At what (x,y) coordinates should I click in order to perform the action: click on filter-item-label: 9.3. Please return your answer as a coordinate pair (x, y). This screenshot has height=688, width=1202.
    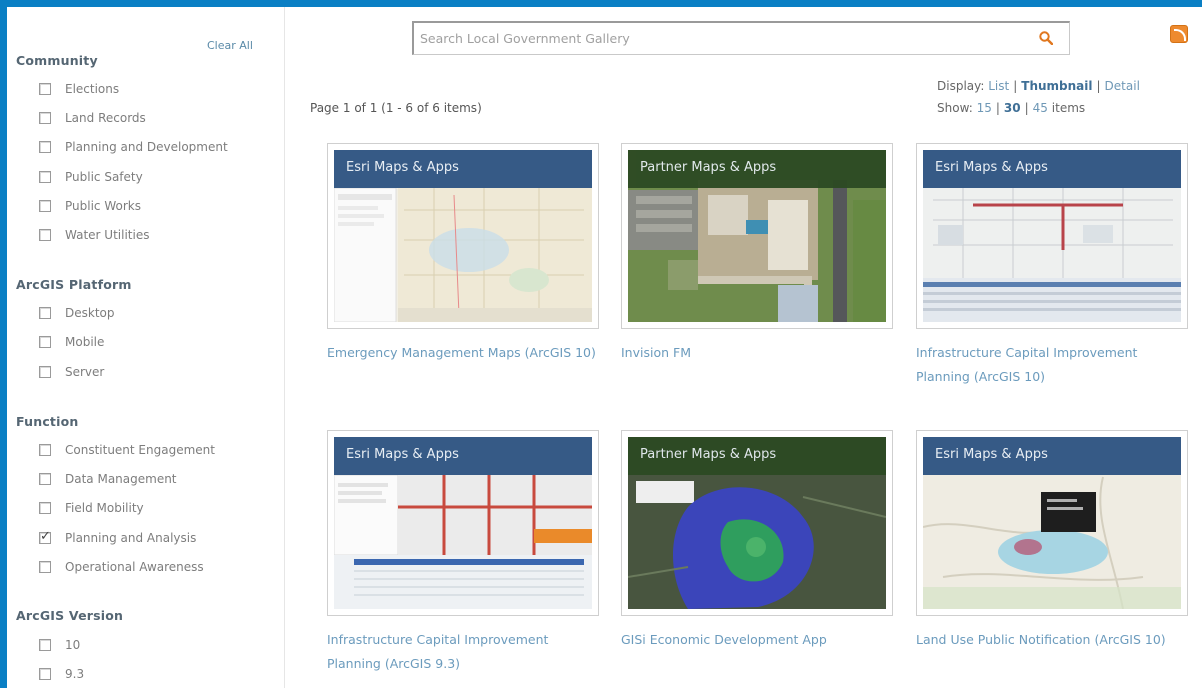
    Looking at the image, I should click on (75, 674).